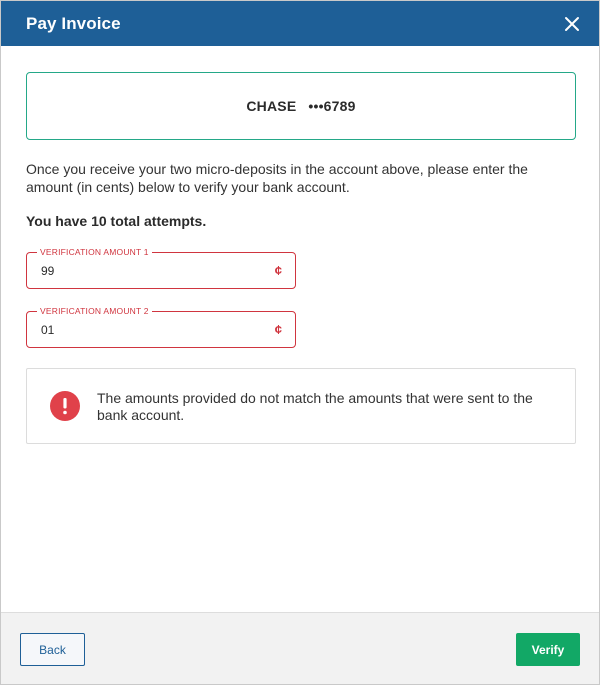  What do you see at coordinates (300, 23) in the screenshot?
I see `modal-header: Pay Invoice` at bounding box center [300, 23].